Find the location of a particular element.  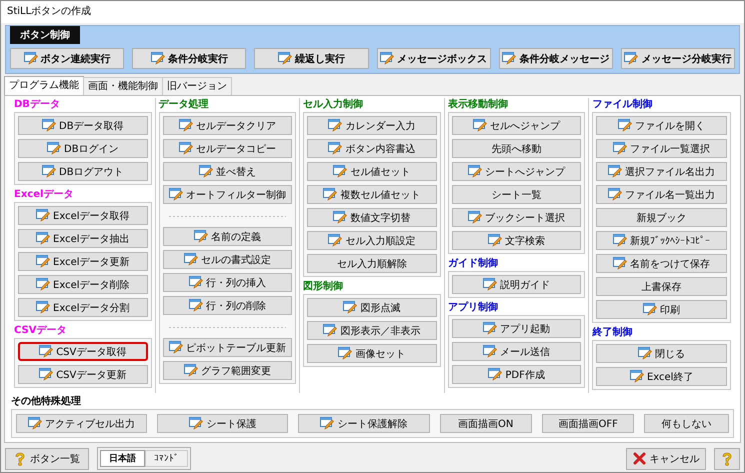

function-button: 図形表示／非表示 is located at coordinates (372, 330).